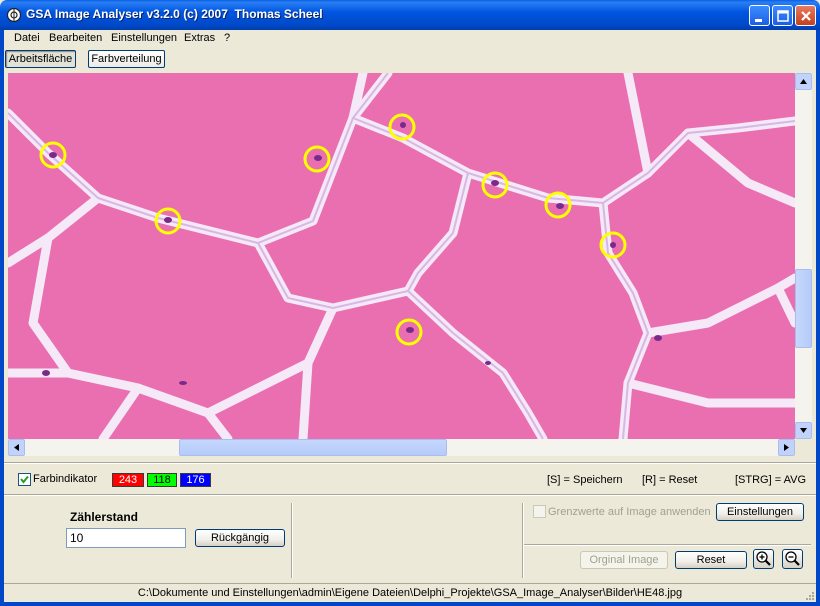  I want to click on blue-value-box: 176, so click(195, 480).